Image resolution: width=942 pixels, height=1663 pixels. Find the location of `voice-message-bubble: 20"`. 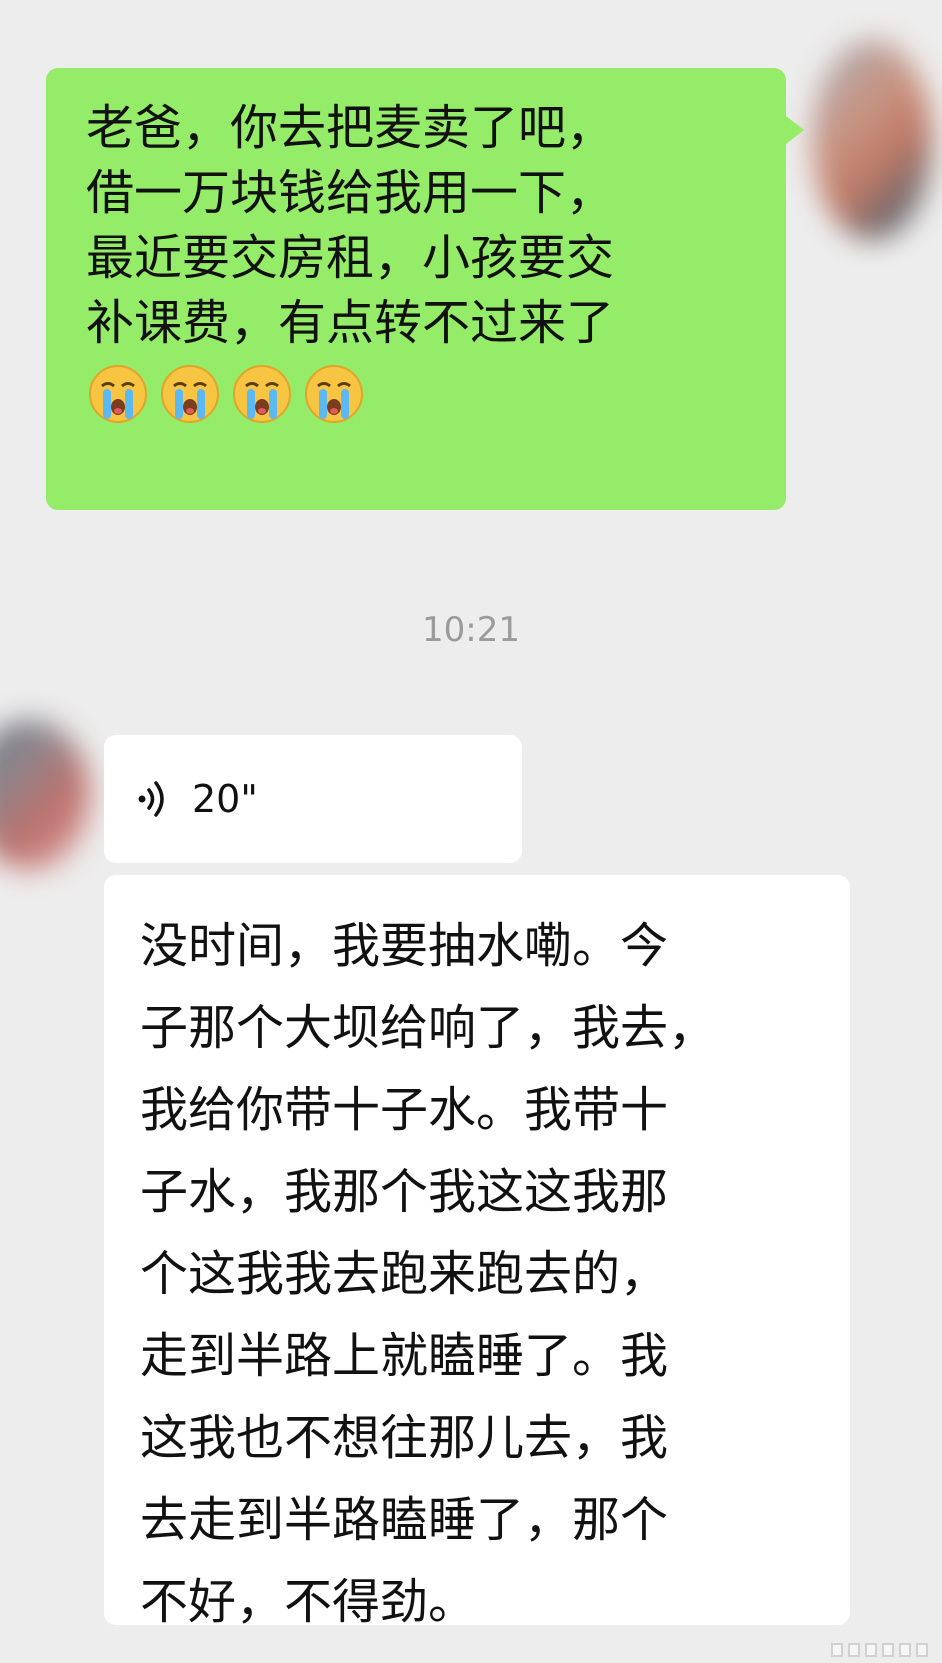

voice-message-bubble: 20" is located at coordinates (313, 799).